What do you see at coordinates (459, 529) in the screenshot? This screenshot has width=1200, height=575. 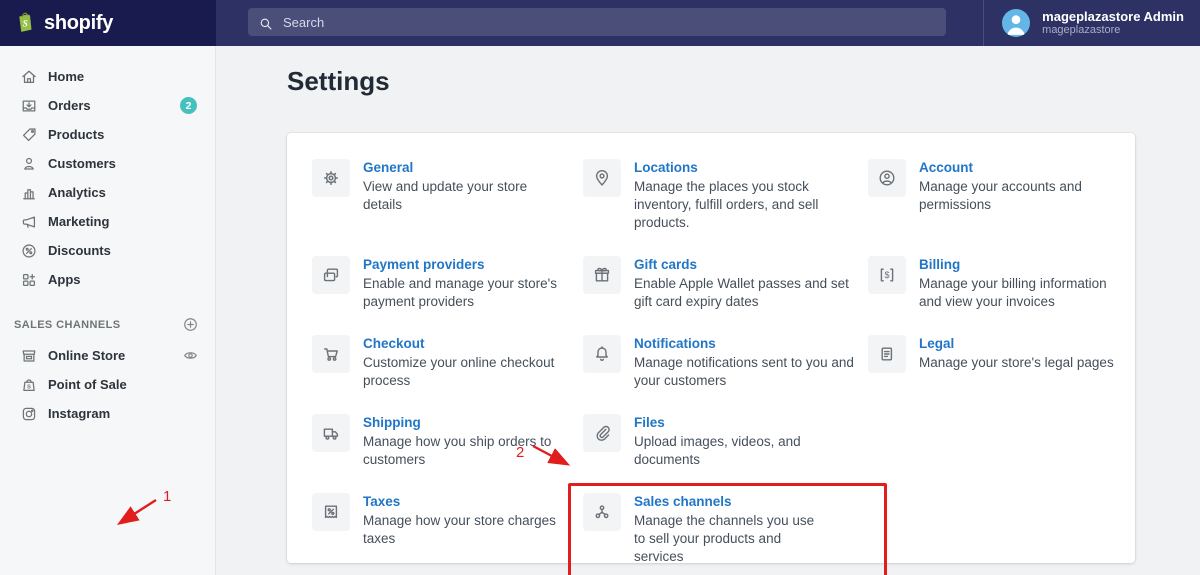 I see `settings-item-description: Manage how your store charges taxes` at bounding box center [459, 529].